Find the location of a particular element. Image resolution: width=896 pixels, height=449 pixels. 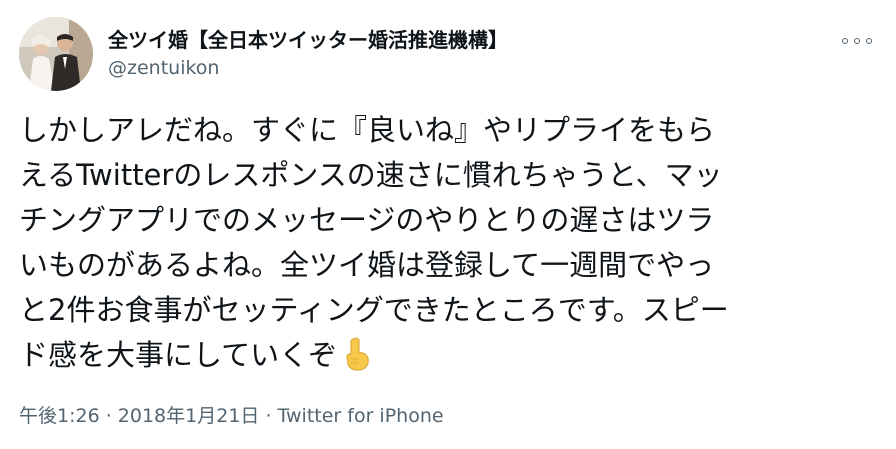

tweet-meta: 午後1:26 · 2018年1月21日 · Twitter for iPhone is located at coordinates (231, 416).